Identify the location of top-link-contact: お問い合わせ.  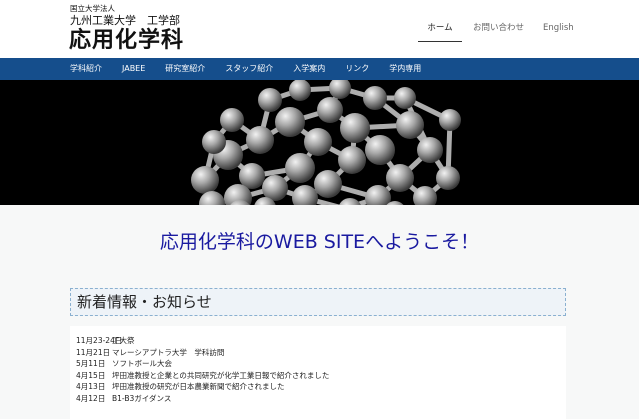
(498, 30).